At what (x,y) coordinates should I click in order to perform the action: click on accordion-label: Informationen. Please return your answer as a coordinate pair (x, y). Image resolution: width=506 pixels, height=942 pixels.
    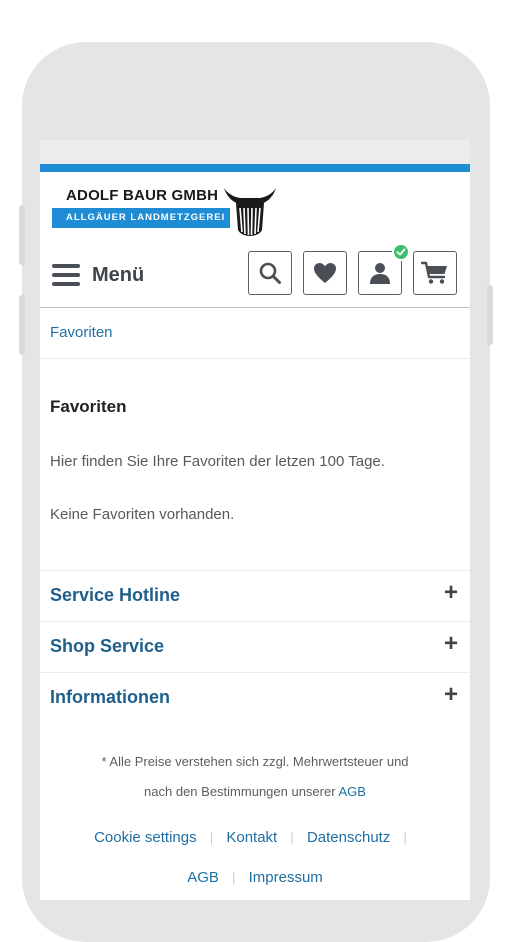
    Looking at the image, I should click on (110, 697).